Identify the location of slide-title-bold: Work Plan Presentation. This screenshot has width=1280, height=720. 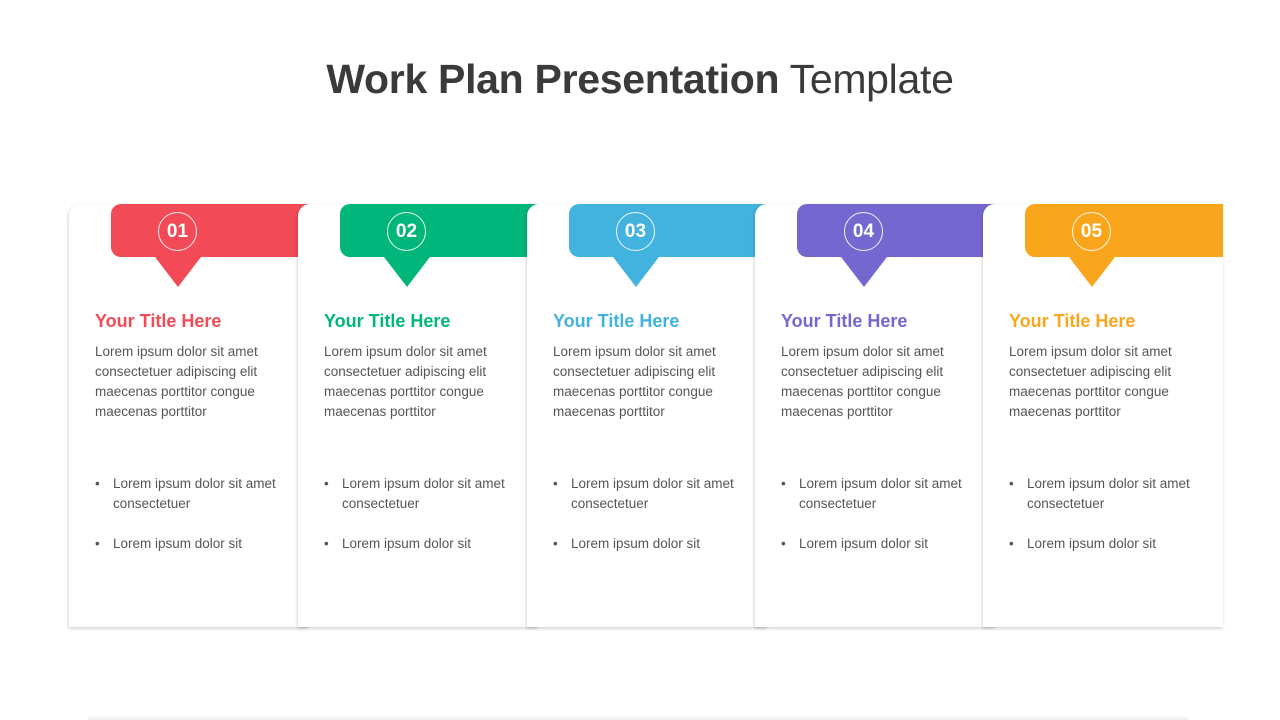
(553, 79).